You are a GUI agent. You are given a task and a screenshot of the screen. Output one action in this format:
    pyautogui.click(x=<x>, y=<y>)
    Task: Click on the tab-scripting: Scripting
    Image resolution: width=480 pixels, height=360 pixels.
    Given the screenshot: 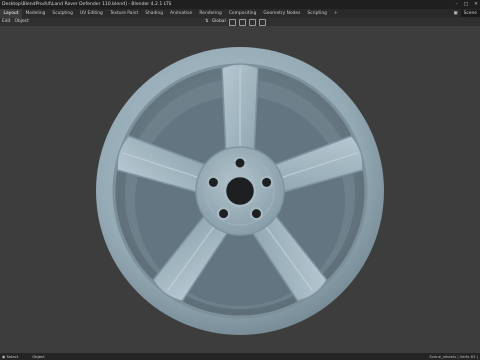 What is the action you would take?
    pyautogui.click(x=317, y=13)
    